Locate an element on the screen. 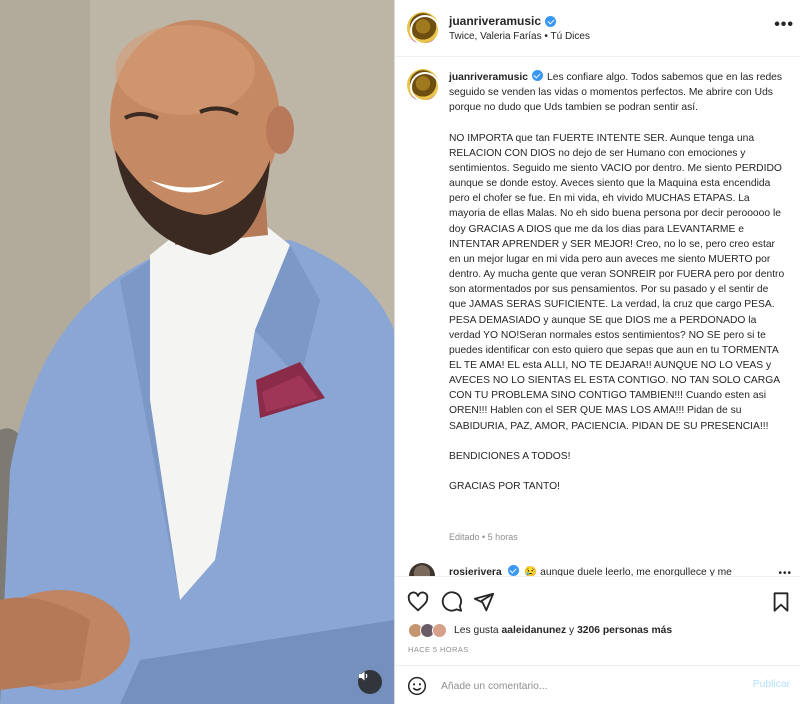 The image size is (800, 704). post-timestamp: HACE 5 HORAS is located at coordinates (438, 649).